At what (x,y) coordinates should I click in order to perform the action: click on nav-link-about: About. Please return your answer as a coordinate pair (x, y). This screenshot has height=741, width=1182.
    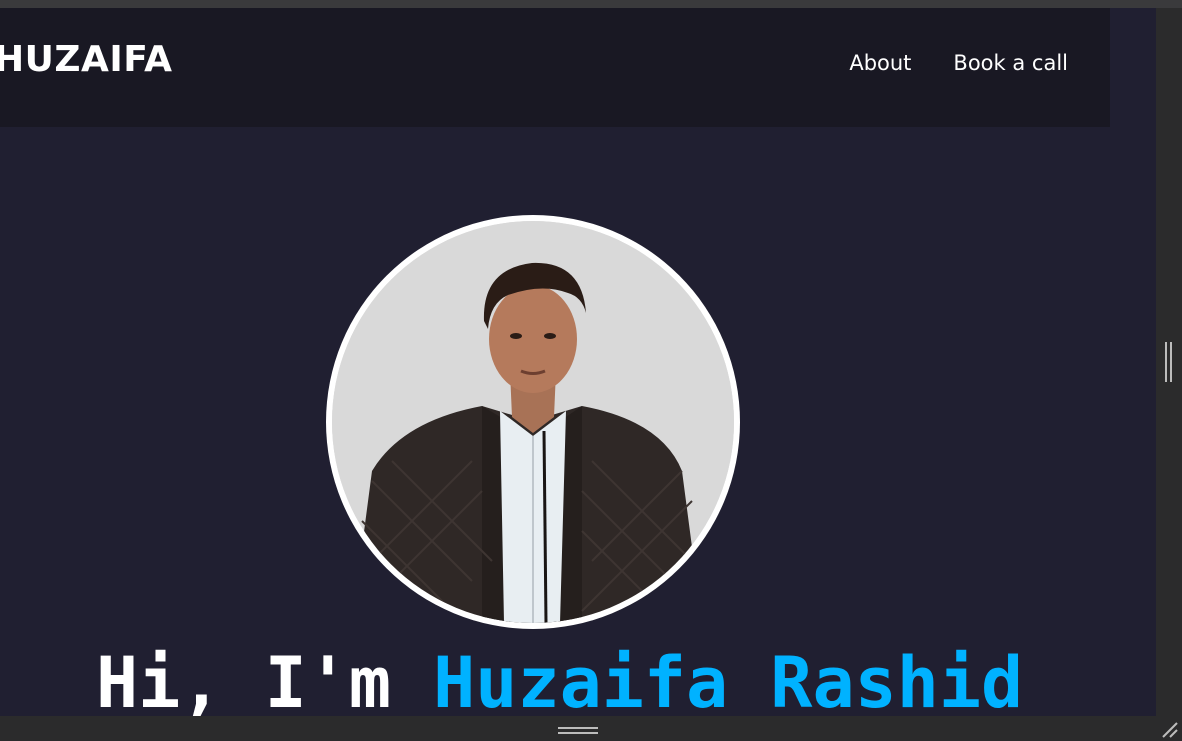
    Looking at the image, I should click on (880, 63).